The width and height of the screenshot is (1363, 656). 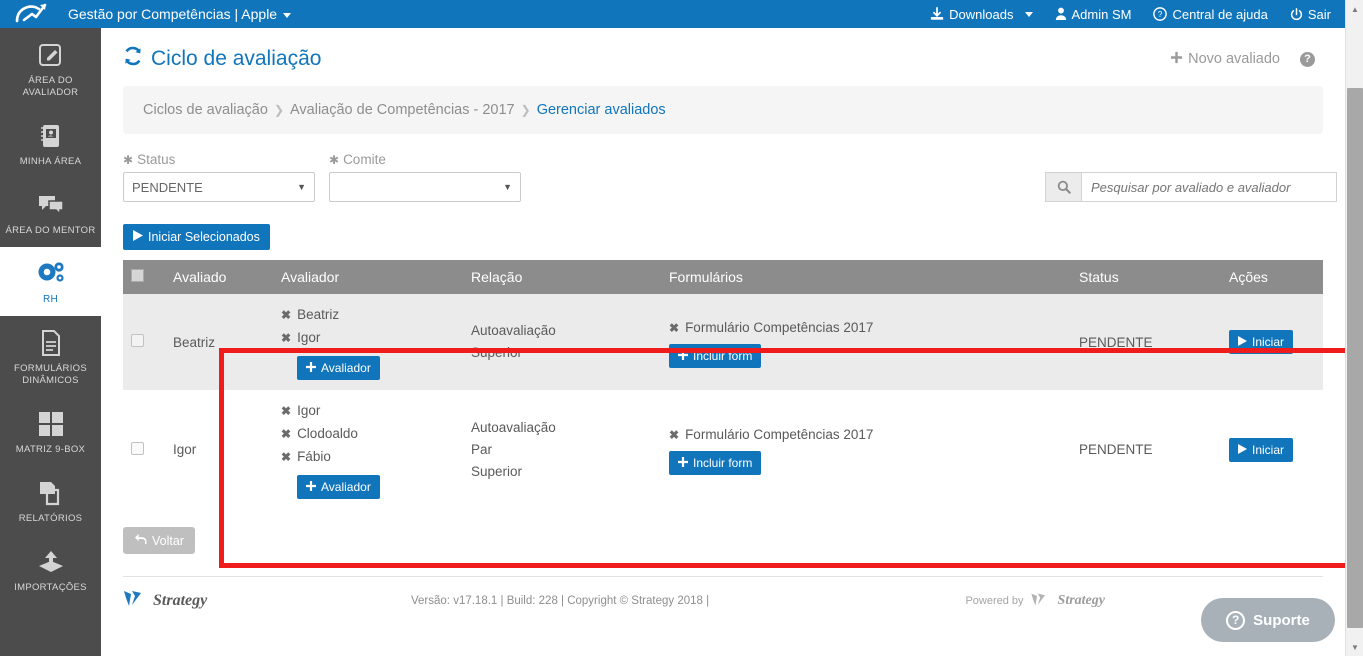 What do you see at coordinates (314, 456) in the screenshot?
I see `avaliador-name: Fábio` at bounding box center [314, 456].